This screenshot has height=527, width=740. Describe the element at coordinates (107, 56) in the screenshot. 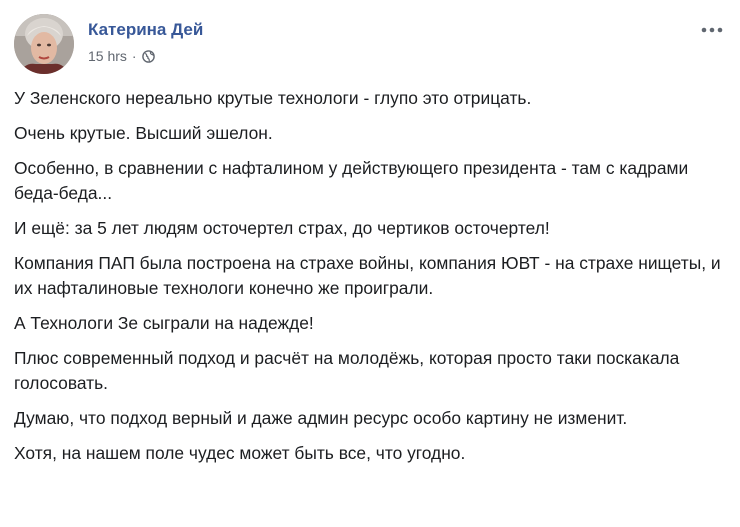

I see `post-timestamp: 15 hrs` at that location.